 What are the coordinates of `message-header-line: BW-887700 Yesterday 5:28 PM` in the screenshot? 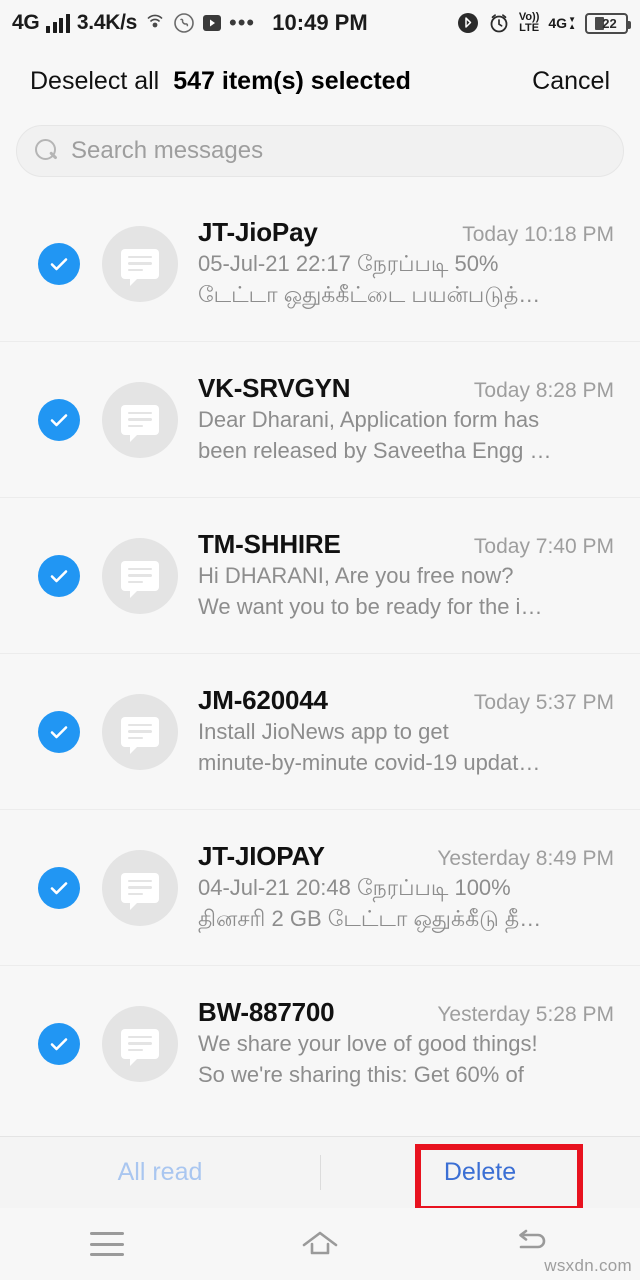 It's located at (406, 1012).